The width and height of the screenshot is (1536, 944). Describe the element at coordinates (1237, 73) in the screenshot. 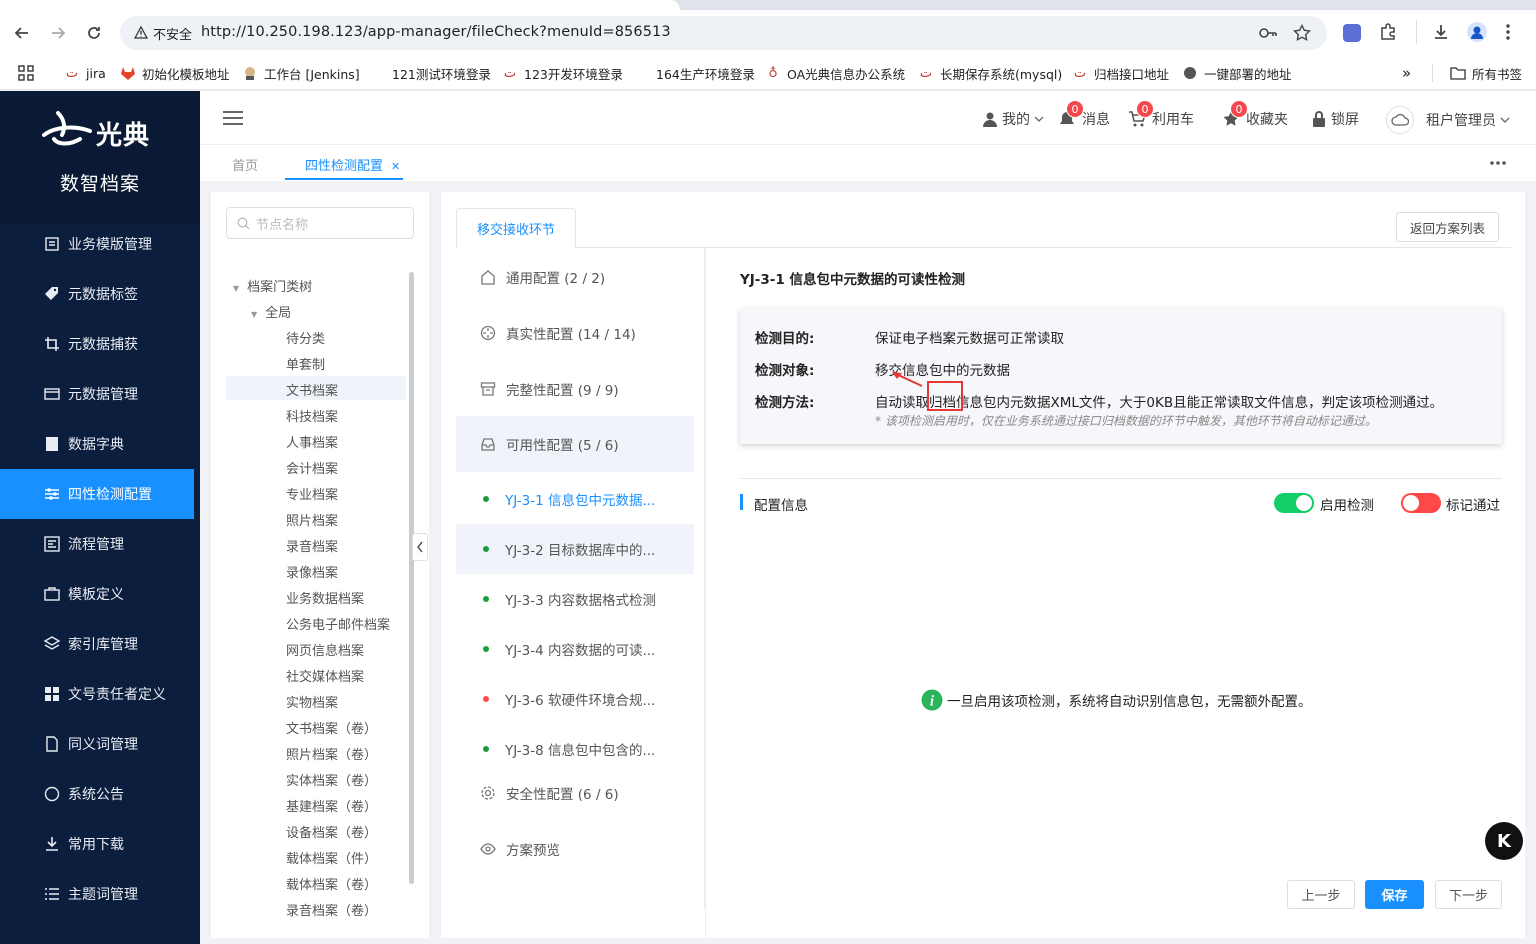

I see `bookmark-deploy: 一键部署的地址` at that location.